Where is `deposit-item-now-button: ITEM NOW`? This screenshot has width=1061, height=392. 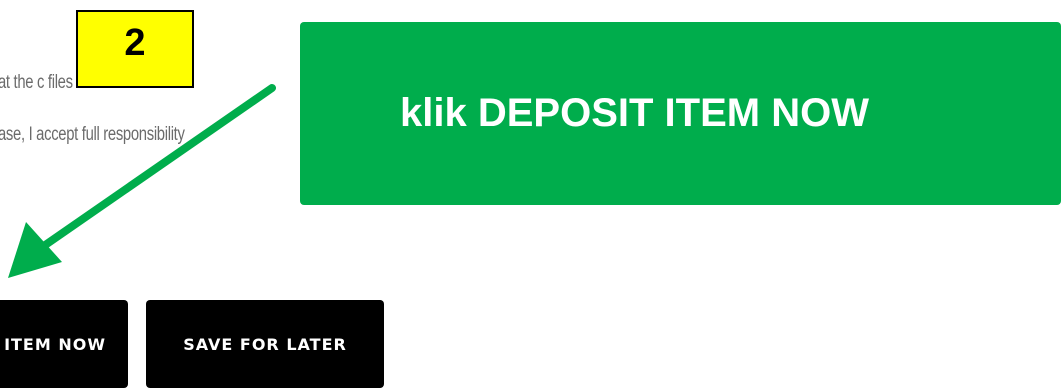 deposit-item-now-button: ITEM NOW is located at coordinates (64, 344).